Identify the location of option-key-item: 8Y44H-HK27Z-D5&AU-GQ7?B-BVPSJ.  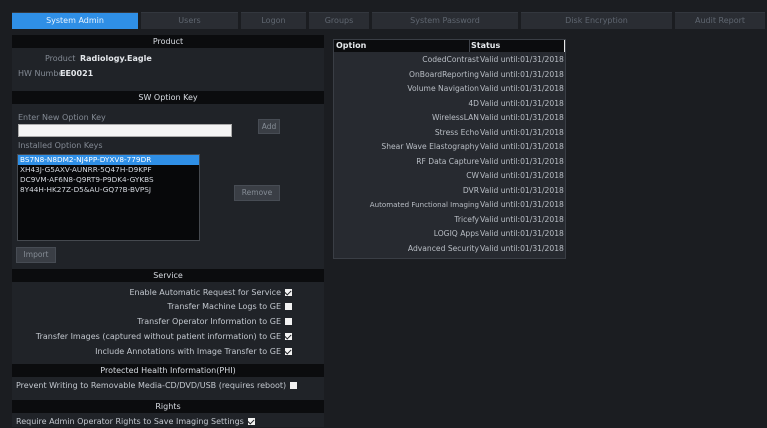
(108, 190).